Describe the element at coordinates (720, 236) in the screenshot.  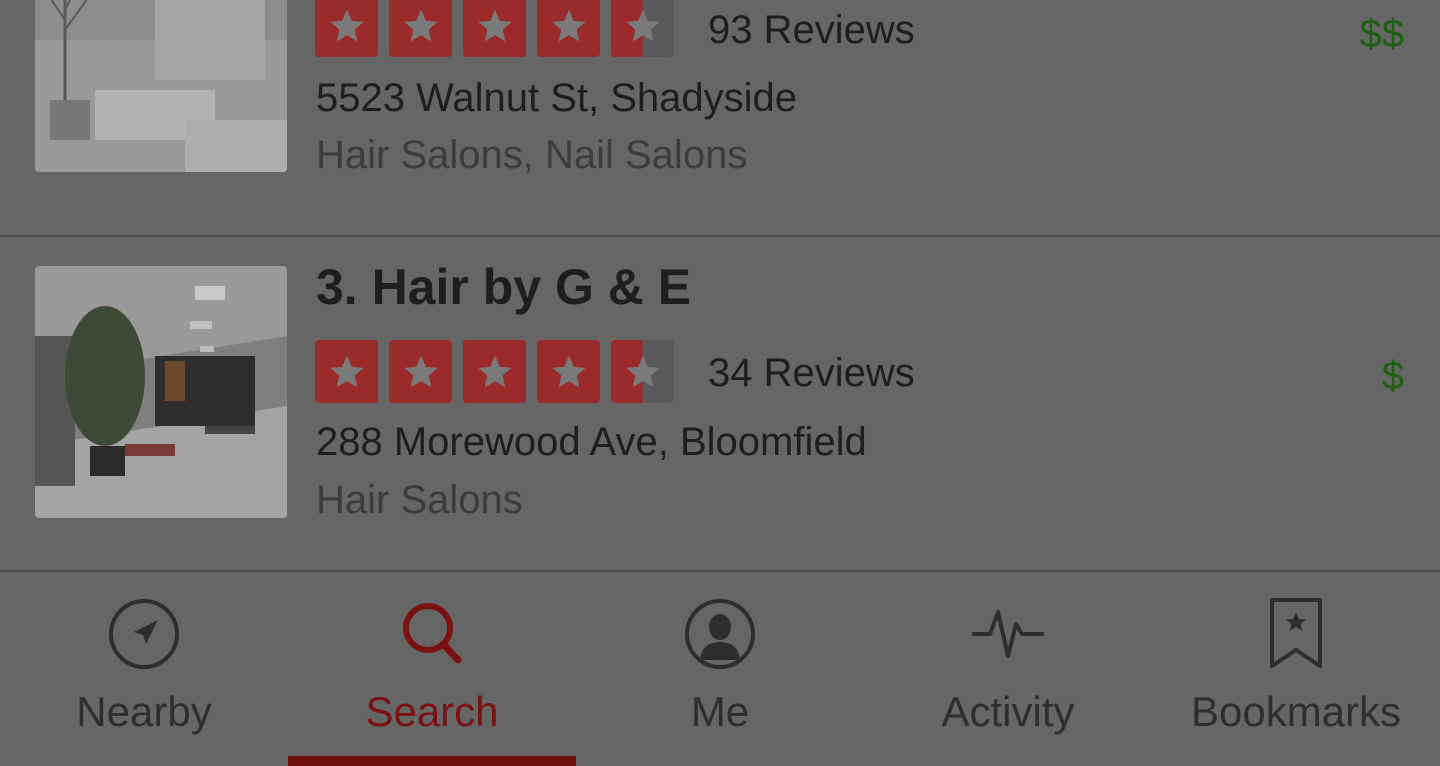
I see `list-divider` at that location.